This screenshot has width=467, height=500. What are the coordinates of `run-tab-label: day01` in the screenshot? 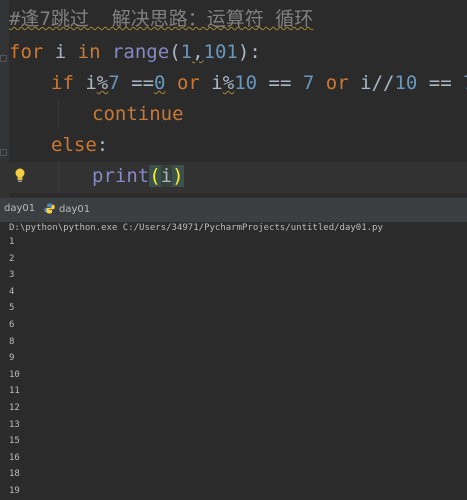 It's located at (75, 209).